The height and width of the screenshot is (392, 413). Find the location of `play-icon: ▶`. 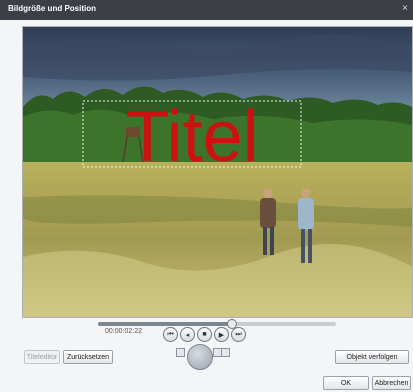

play-icon: ▶ is located at coordinates (221, 335).